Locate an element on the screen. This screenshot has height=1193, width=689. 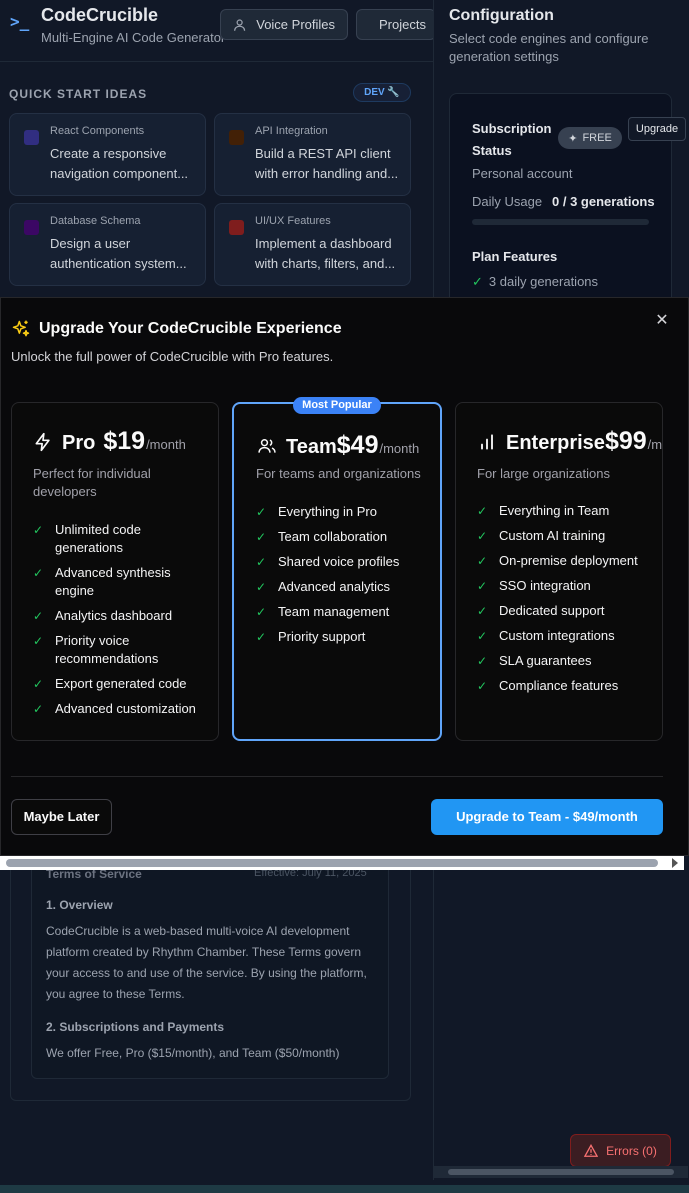
free-badge: ✦ FREE is located at coordinates (590, 138).